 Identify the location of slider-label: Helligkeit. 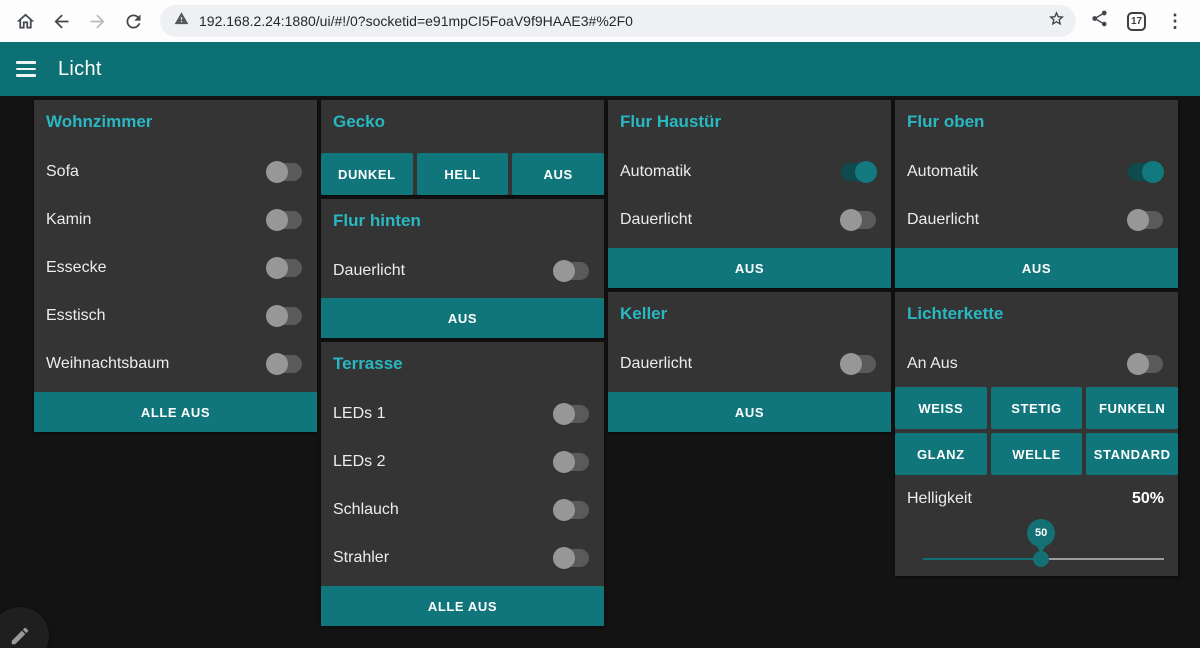
(939, 499).